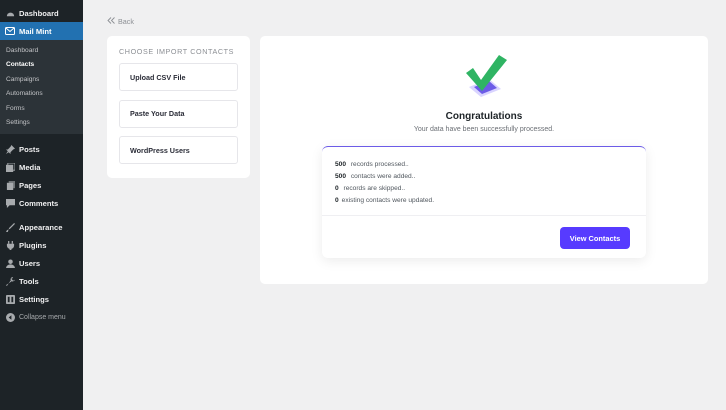 This screenshot has width=726, height=410. What do you see at coordinates (178, 77) in the screenshot?
I see `upload-csv-option: Upload CSV File` at bounding box center [178, 77].